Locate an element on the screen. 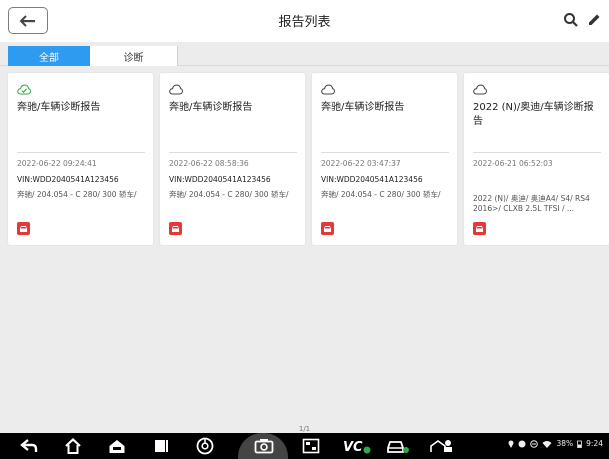 Image resolution: width=609 pixels, height=459 pixels. page-title: 报告列表 is located at coordinates (304, 22).